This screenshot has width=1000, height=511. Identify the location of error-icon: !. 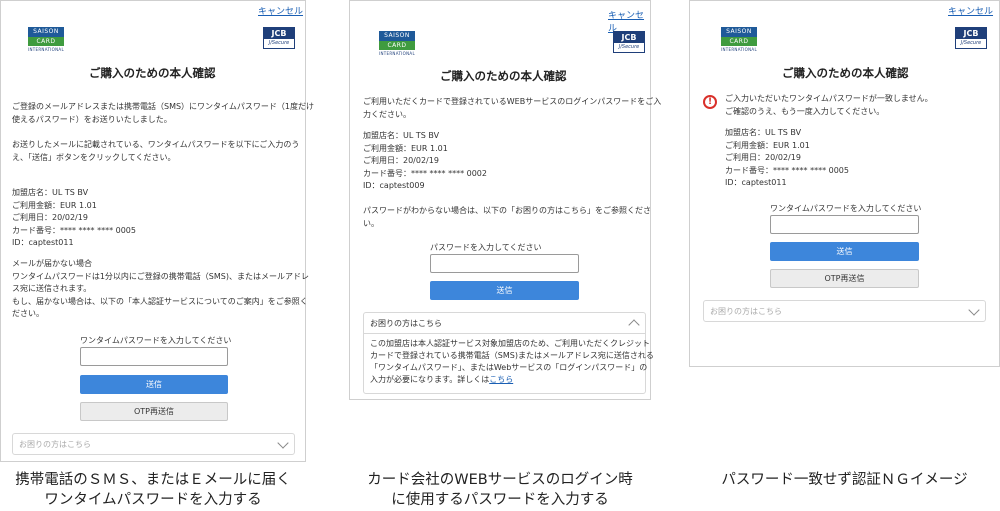
(710, 102).